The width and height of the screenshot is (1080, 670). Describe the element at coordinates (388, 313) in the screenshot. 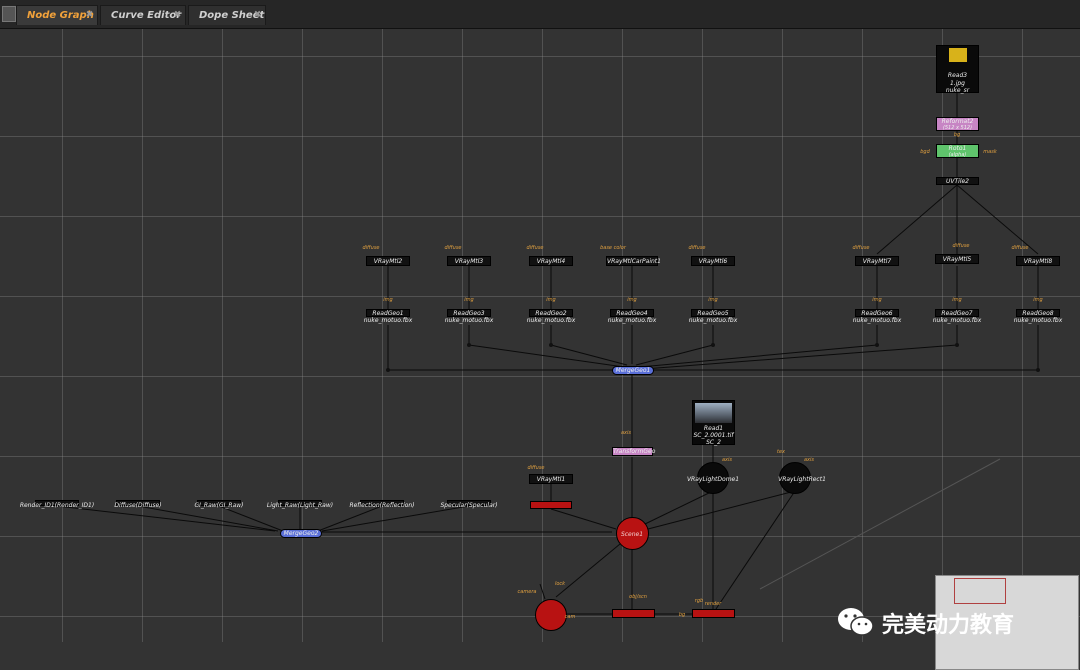

I see `readgeo1-node: ReadGeo1` at that location.